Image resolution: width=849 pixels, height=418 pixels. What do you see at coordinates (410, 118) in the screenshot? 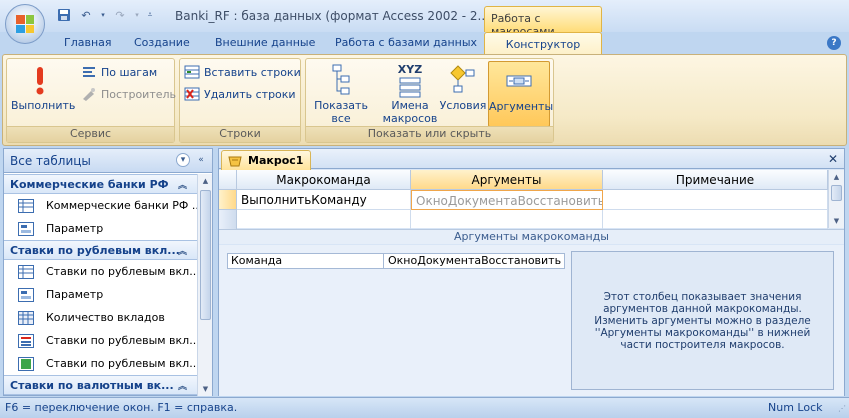
I see `macro-names-label-2: макросов` at bounding box center [410, 118].